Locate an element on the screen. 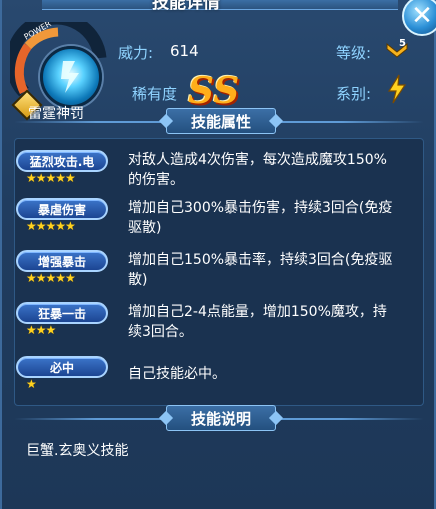  element-label: 系别: is located at coordinates (354, 94).